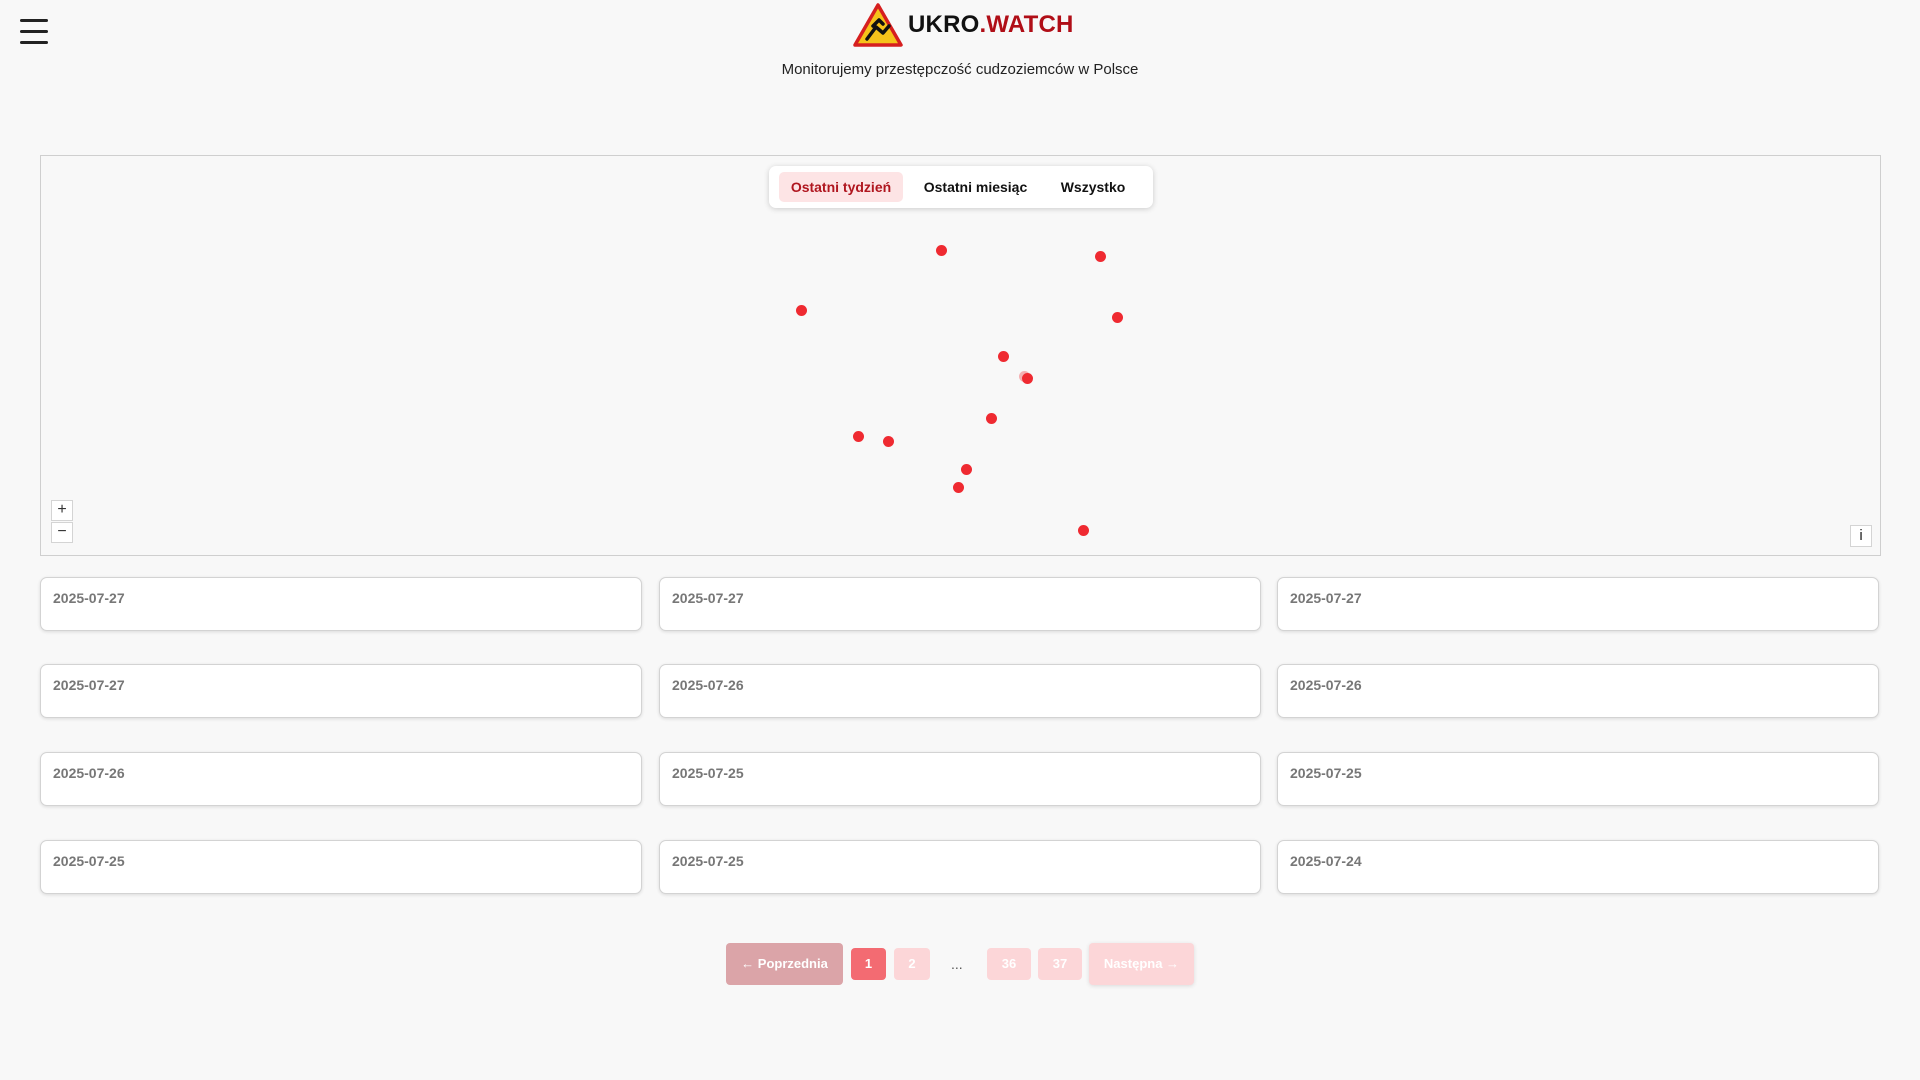 The image size is (1920, 1080). What do you see at coordinates (1141, 964) in the screenshot?
I see `next-page-button: Następna →` at bounding box center [1141, 964].